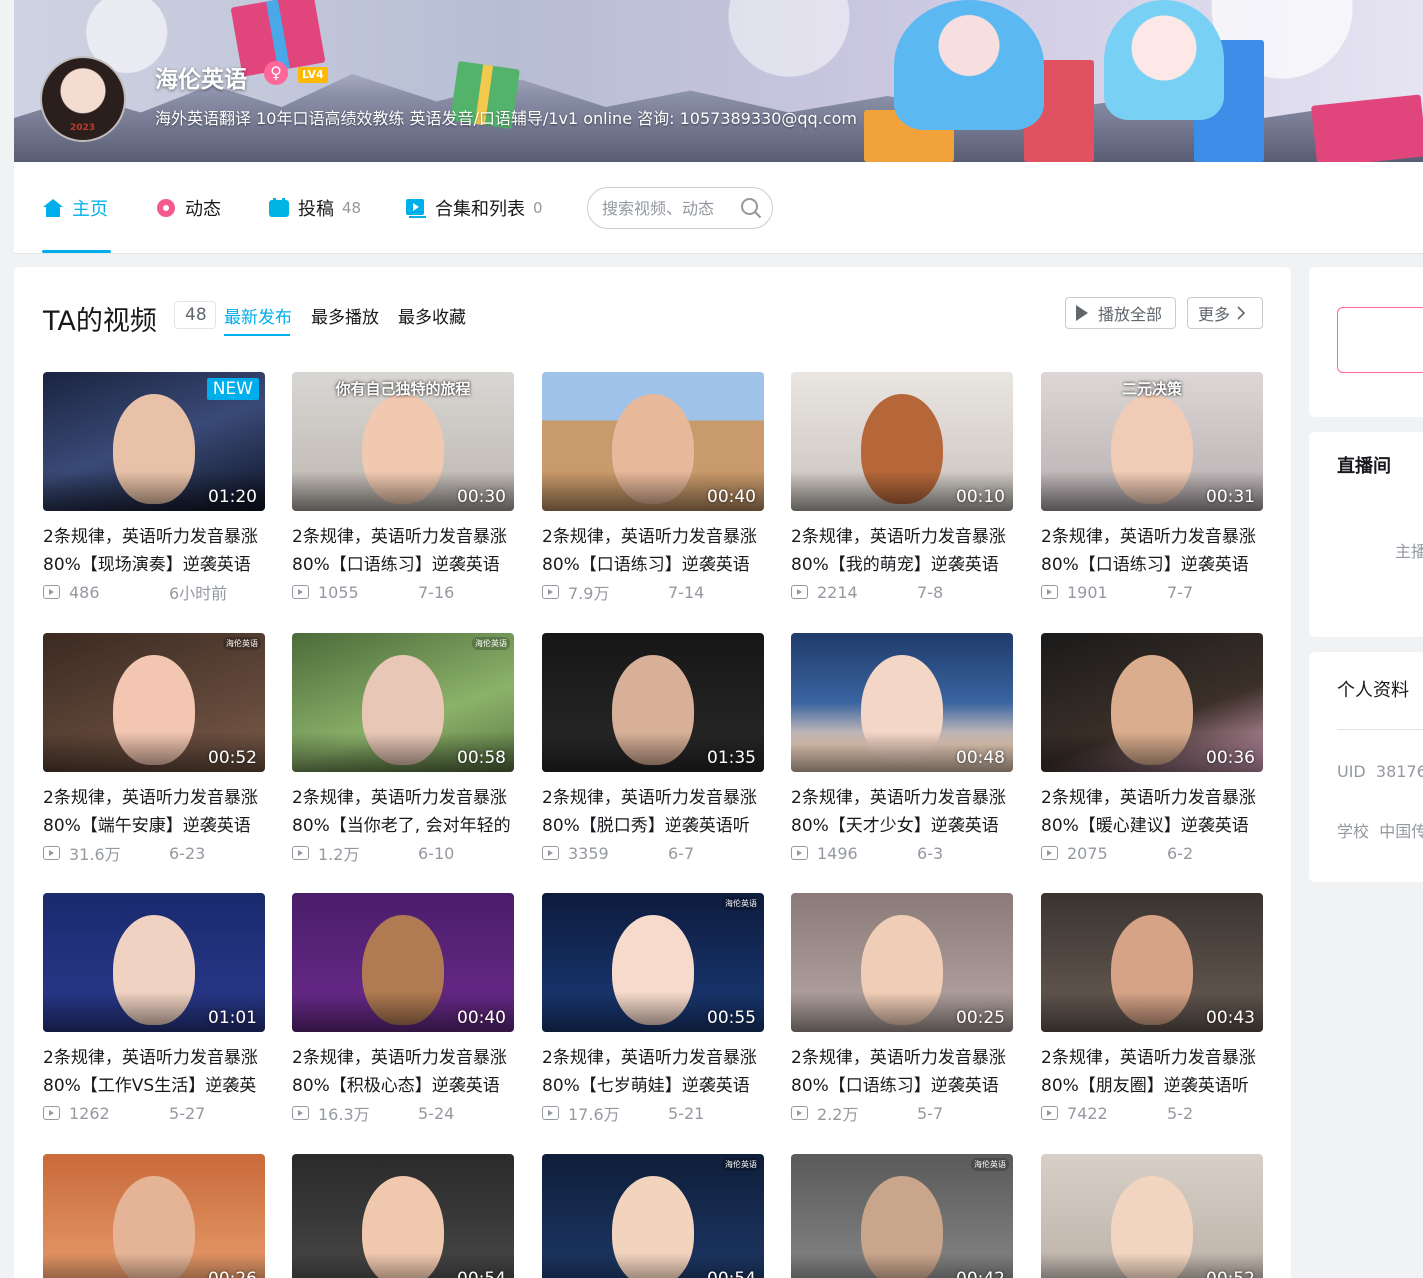  Describe the element at coordinates (1152, 812) in the screenshot. I see `video-title: 2条规律，英语听力发音暴涨80%【暖心建议】逆袭英语听力` at that location.